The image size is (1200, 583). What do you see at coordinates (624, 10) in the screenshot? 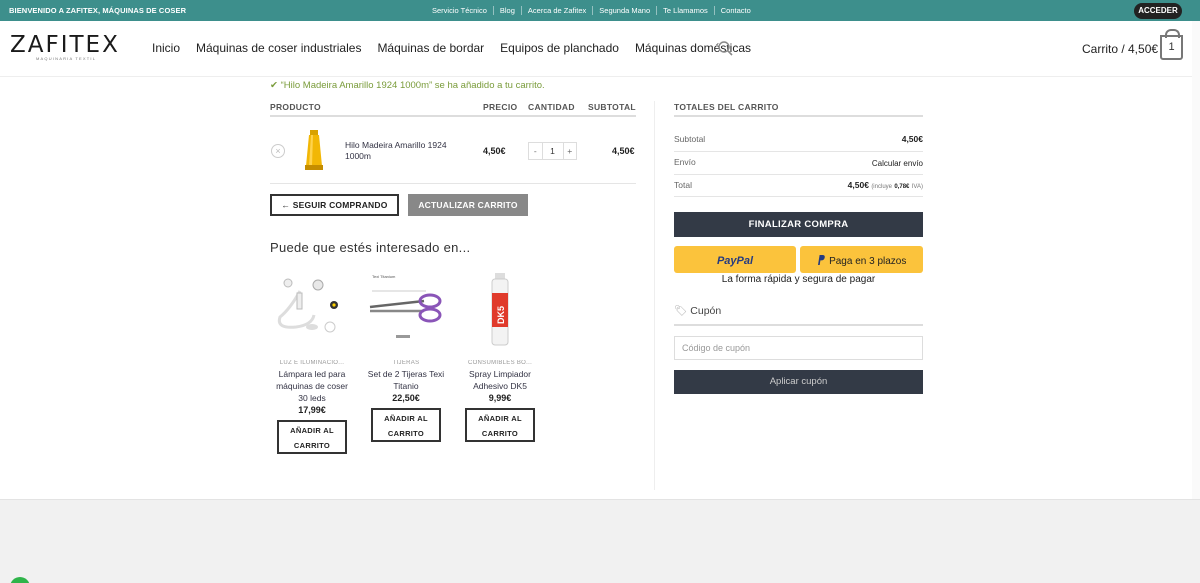
I see `top-link-segunda-mano: Segunda Mano` at bounding box center [624, 10].